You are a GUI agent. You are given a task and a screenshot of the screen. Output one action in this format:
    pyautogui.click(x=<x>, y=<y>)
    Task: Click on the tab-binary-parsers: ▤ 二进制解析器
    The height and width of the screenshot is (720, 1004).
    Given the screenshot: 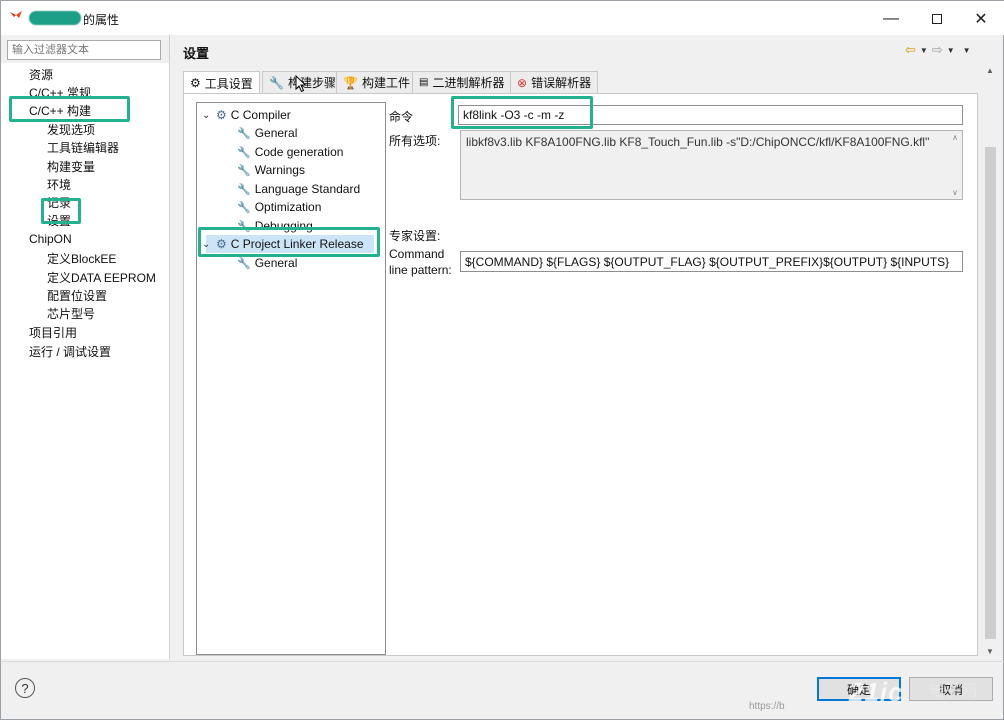 What is the action you would take?
    pyautogui.click(x=462, y=82)
    